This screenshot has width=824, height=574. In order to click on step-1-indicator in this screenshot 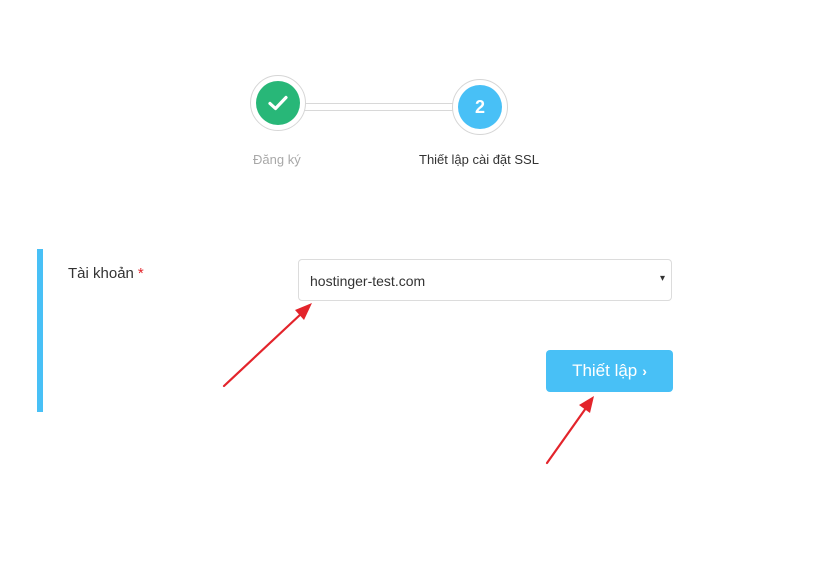, I will do `click(278, 103)`.